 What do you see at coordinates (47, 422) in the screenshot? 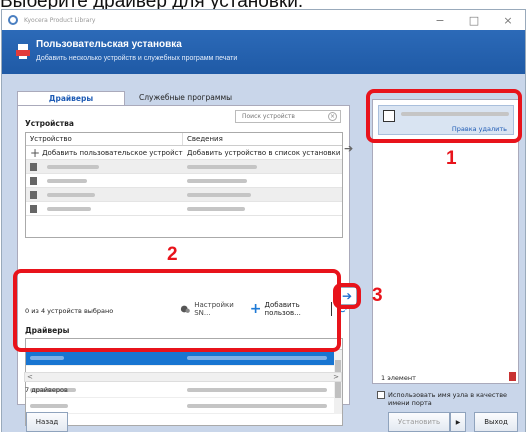
I see `back-button: Назад` at bounding box center [47, 422].